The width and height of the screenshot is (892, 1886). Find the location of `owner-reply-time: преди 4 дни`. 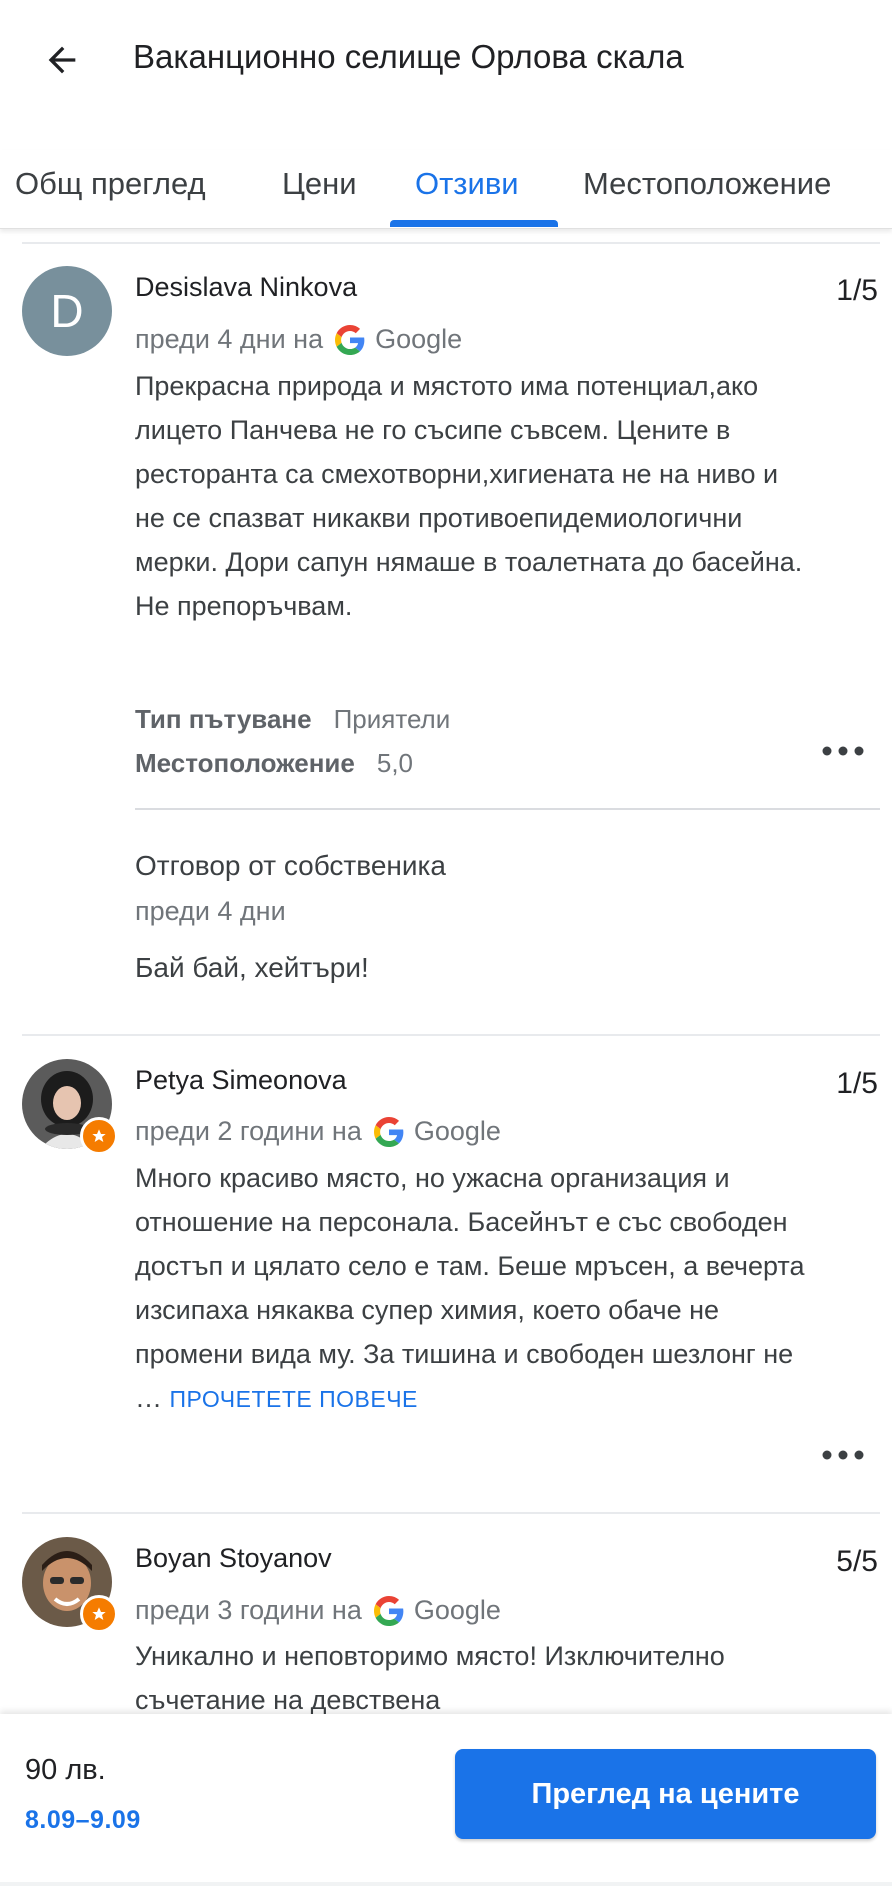

owner-reply-time: преди 4 дни is located at coordinates (210, 911).